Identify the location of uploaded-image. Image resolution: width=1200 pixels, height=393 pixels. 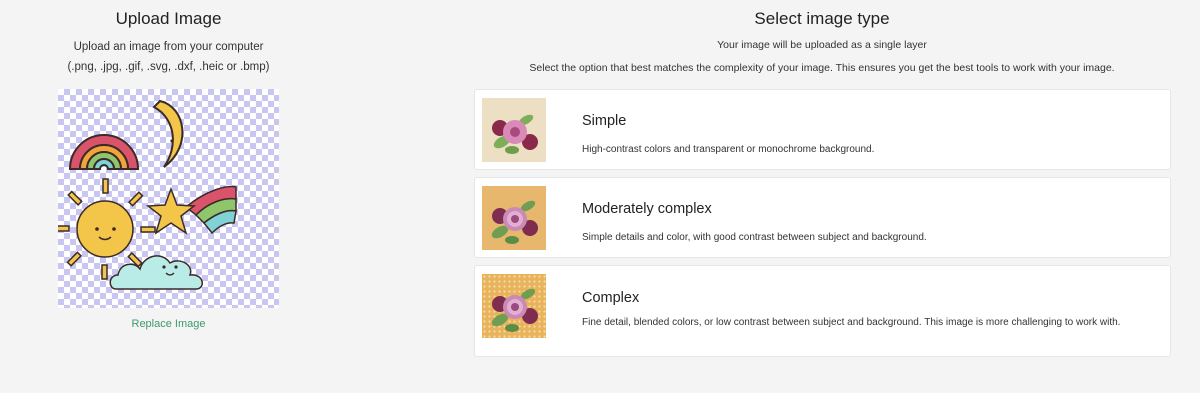
(147, 194).